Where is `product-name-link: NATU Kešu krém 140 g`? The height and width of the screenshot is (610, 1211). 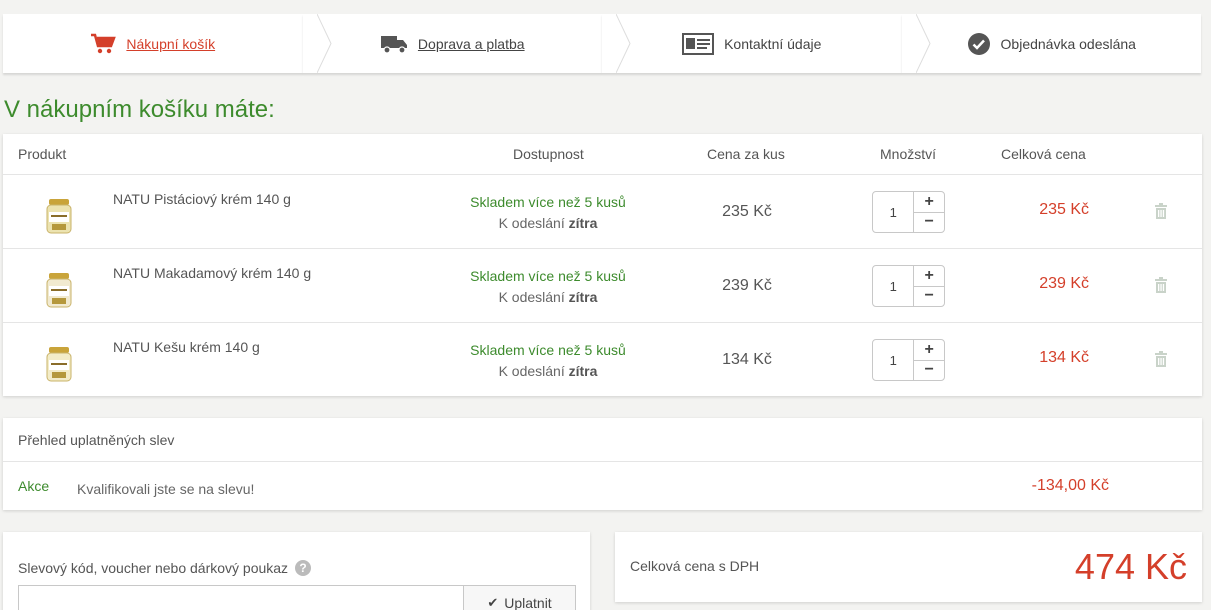
product-name-link: NATU Kešu krém 140 g is located at coordinates (186, 347).